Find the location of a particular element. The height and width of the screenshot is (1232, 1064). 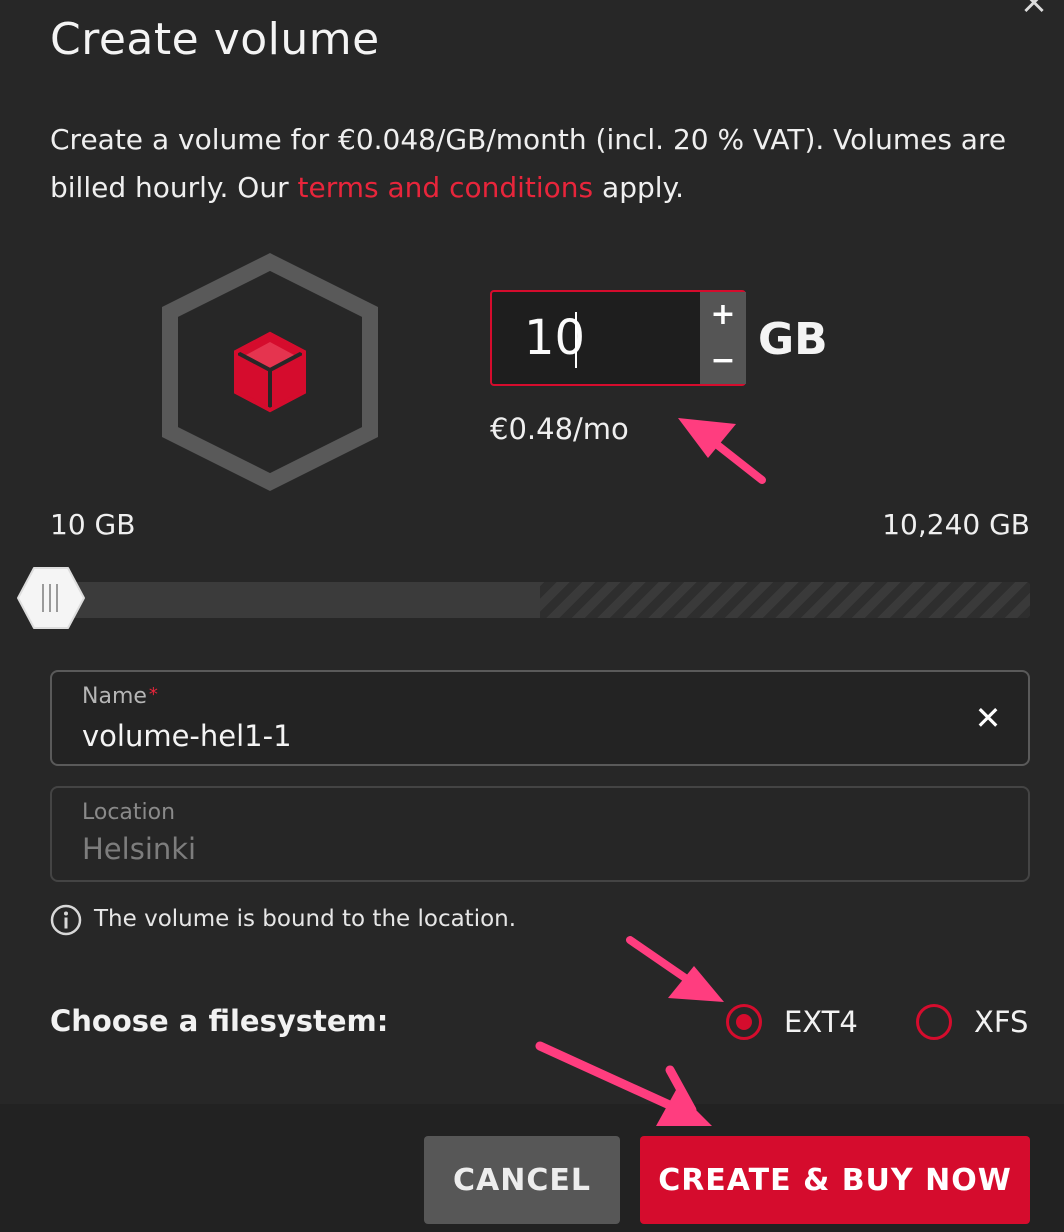

name-label-text: Name is located at coordinates (114, 696).